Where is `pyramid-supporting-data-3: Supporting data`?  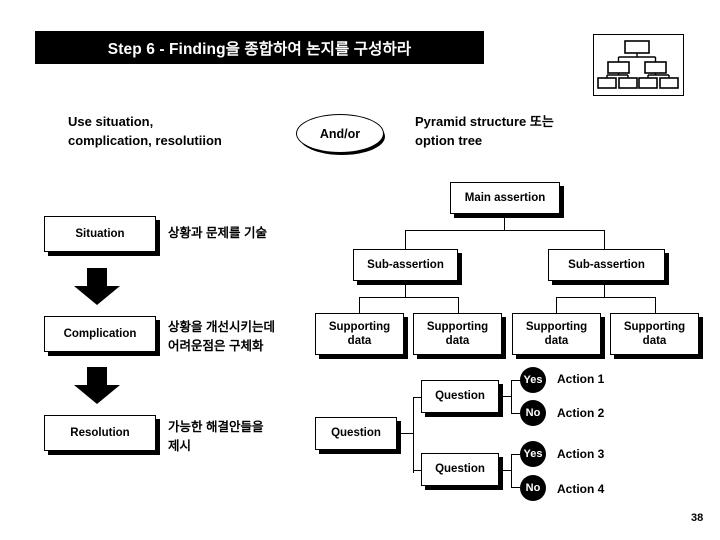
pyramid-supporting-data-3: Supporting data is located at coordinates (556, 334).